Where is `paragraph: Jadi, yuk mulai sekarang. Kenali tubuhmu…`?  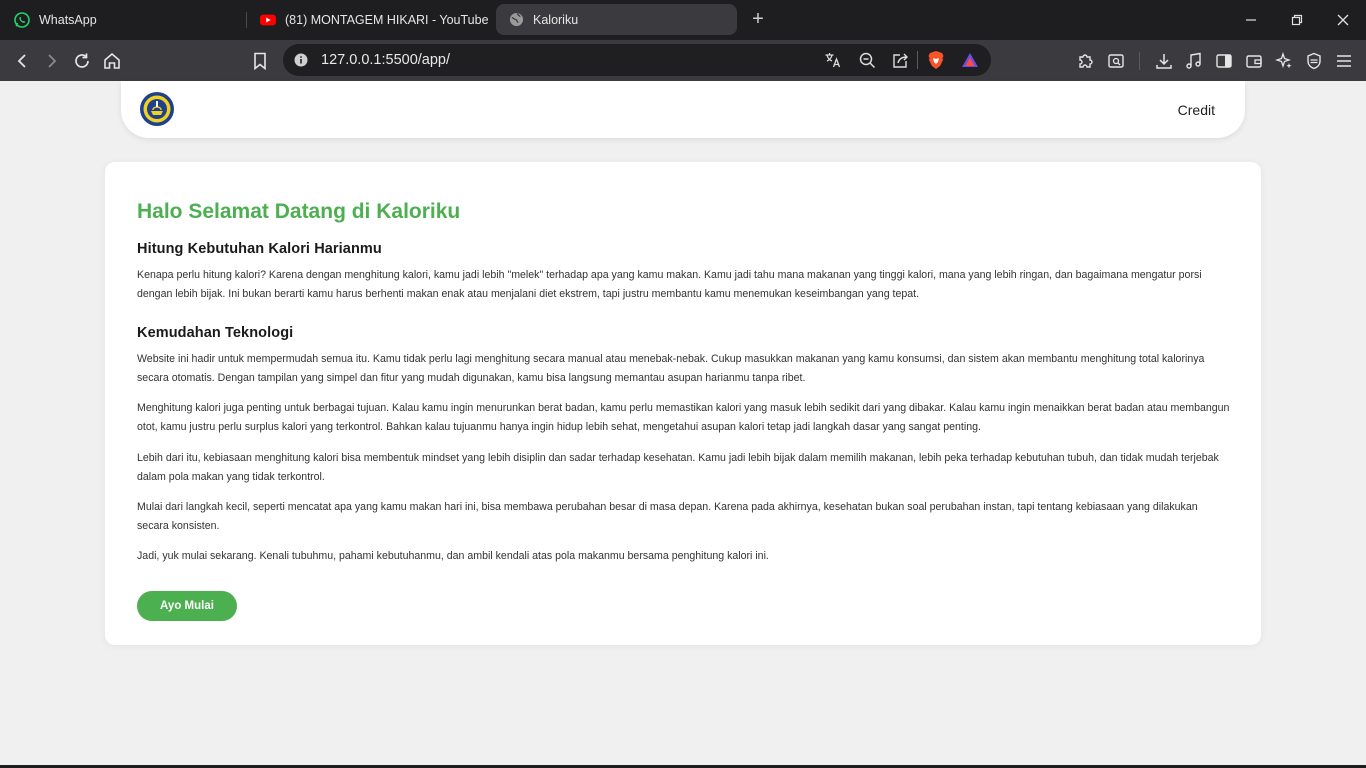 paragraph: Jadi, yuk mulai sekarang. Kenali tubuhmu… is located at coordinates (453, 556).